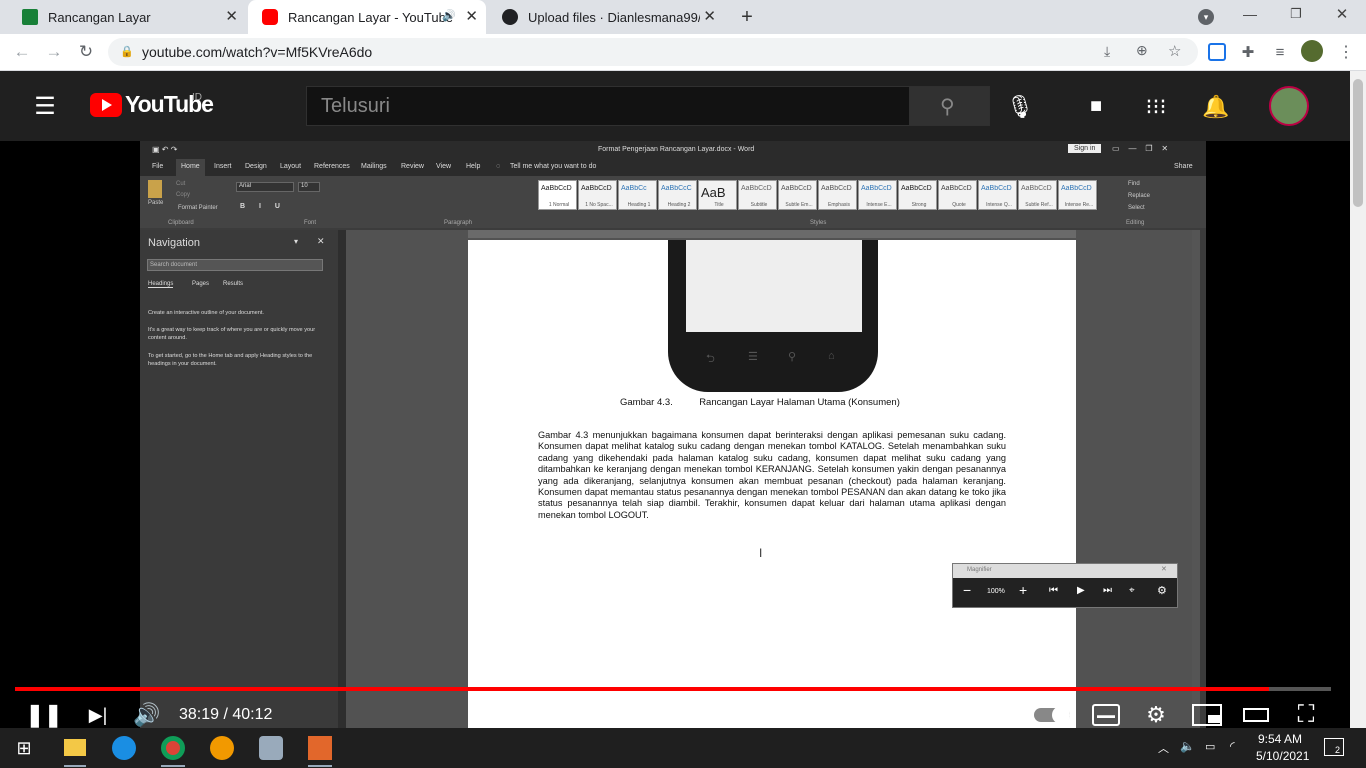 The image size is (1366, 768). I want to click on search-button: ⚲, so click(949, 106).